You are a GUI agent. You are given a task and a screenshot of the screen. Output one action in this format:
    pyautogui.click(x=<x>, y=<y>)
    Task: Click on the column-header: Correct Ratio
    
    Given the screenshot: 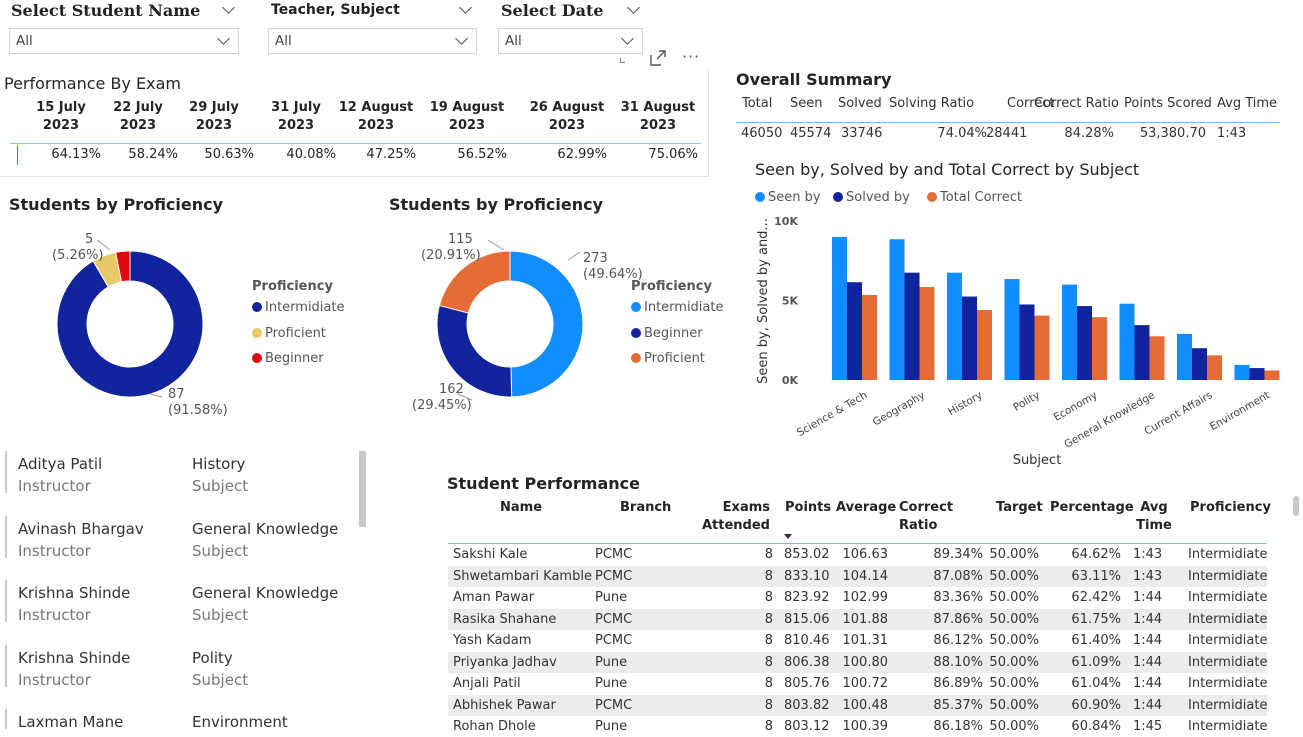 What is the action you would take?
    pyautogui.click(x=944, y=517)
    